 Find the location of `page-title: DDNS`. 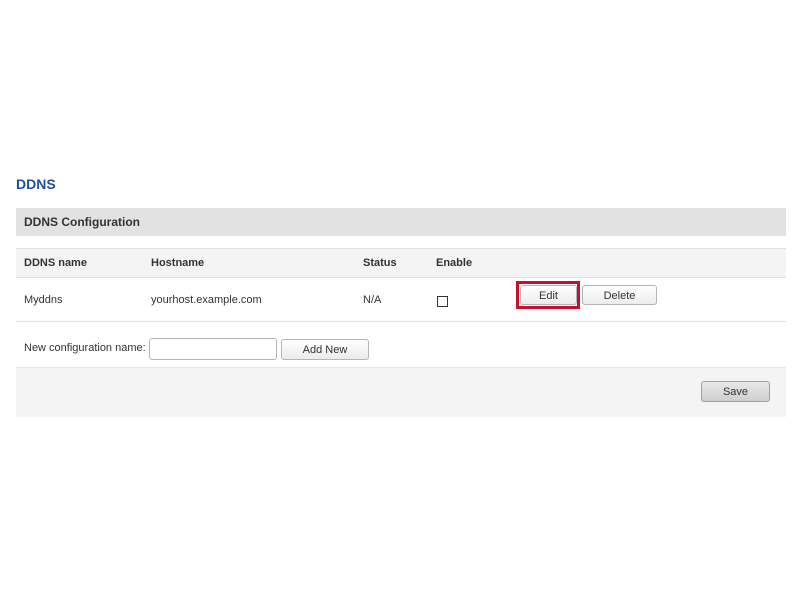

page-title: DDNS is located at coordinates (36, 184).